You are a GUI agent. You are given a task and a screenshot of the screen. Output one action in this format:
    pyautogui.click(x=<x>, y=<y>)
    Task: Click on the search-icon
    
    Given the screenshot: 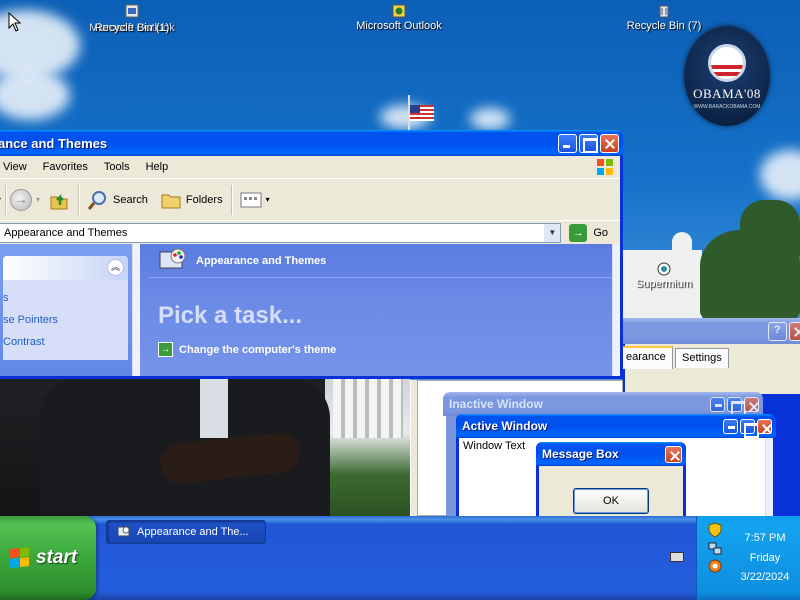 What is the action you would take?
    pyautogui.click(x=97, y=200)
    